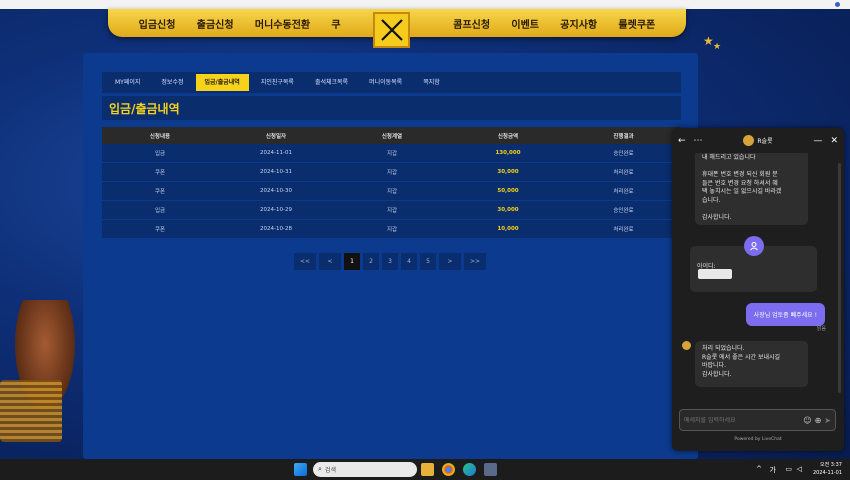 This screenshot has width=850, height=480. What do you see at coordinates (578, 23) in the screenshot?
I see `menu-notice: 공지사항` at bounding box center [578, 23].